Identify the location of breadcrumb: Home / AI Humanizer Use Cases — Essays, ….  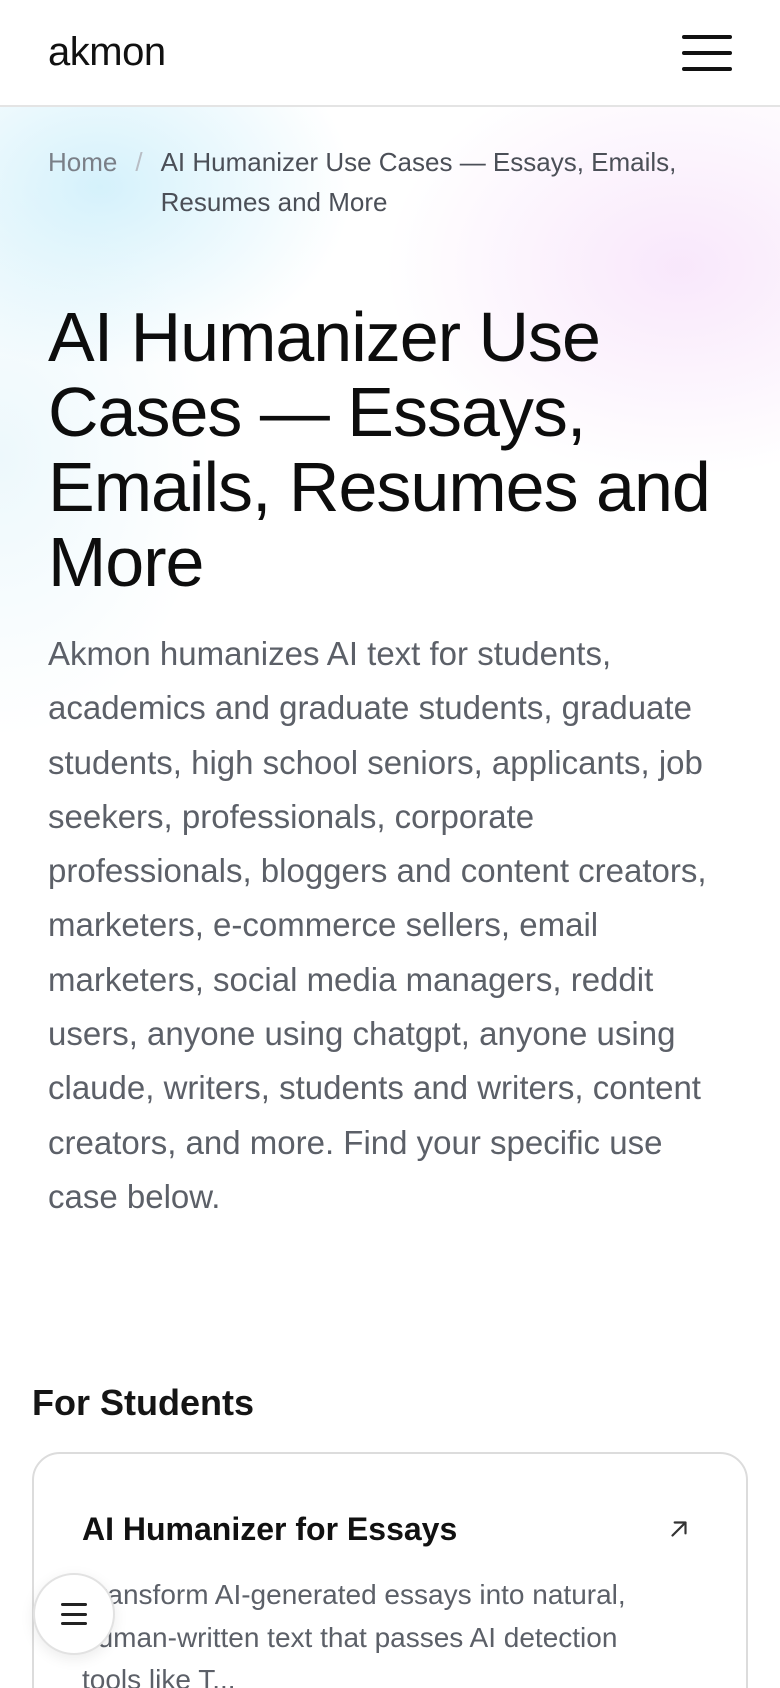
(398, 182).